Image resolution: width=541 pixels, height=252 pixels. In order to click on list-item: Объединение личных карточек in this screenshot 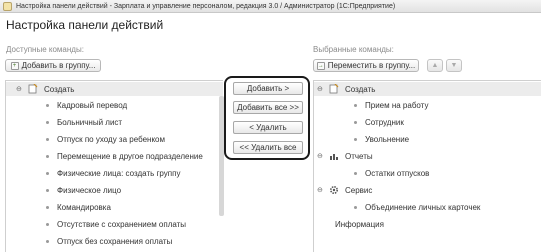, I will do `click(417, 207)`.